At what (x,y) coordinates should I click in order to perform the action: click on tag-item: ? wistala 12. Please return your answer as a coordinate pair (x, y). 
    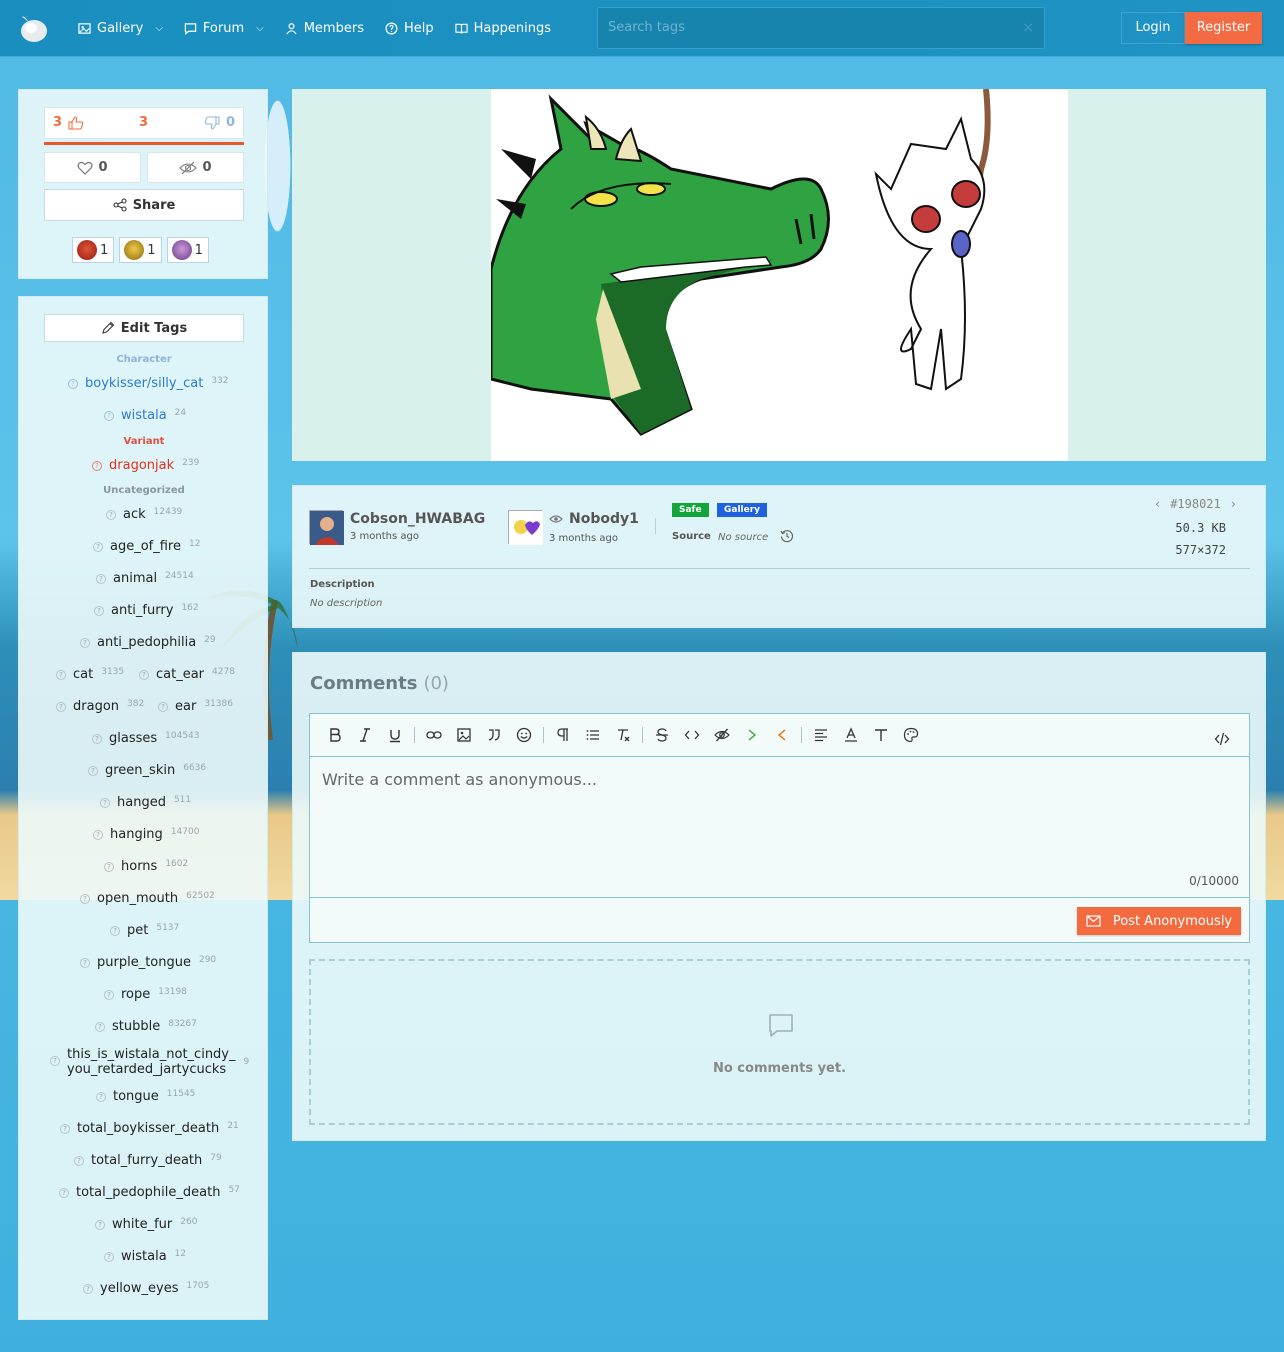
    Looking at the image, I should click on (145, 1256).